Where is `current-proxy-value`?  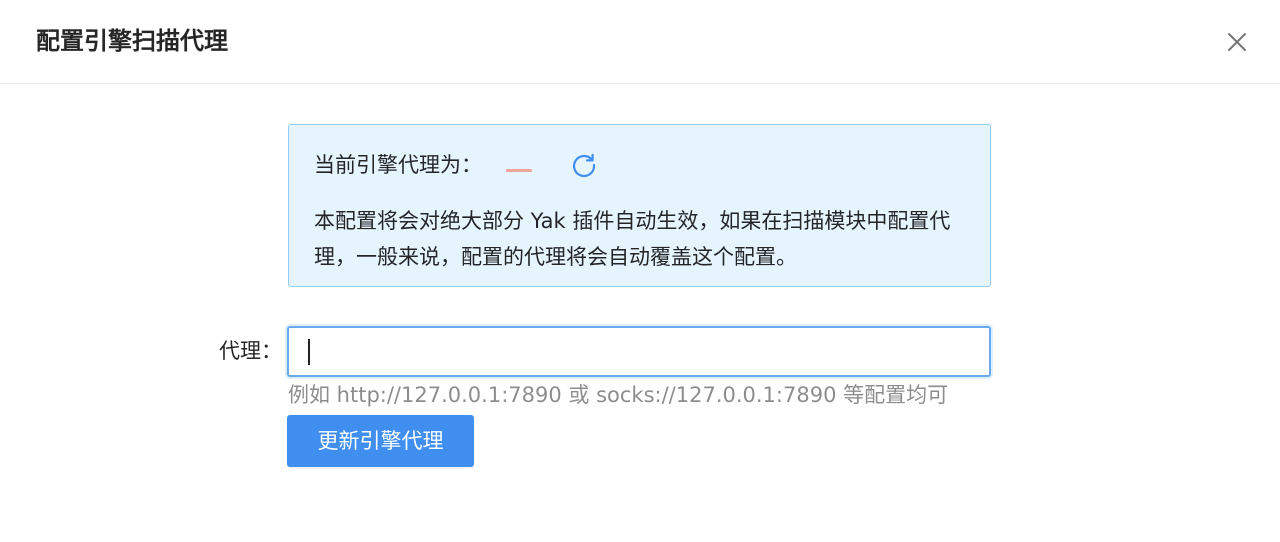
current-proxy-value is located at coordinates (519, 170).